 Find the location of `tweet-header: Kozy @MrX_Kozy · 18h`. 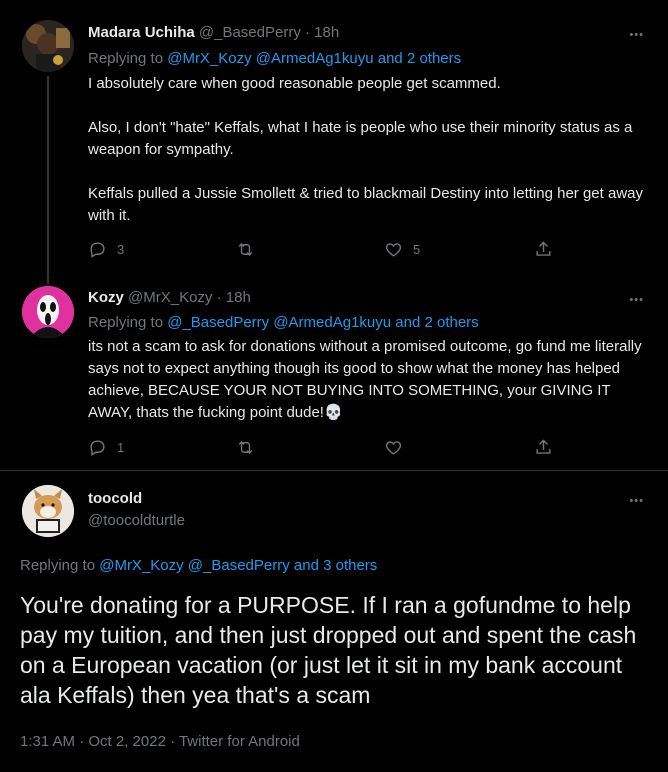

tweet-header: Kozy @MrX_Kozy · 18h is located at coordinates (169, 297).